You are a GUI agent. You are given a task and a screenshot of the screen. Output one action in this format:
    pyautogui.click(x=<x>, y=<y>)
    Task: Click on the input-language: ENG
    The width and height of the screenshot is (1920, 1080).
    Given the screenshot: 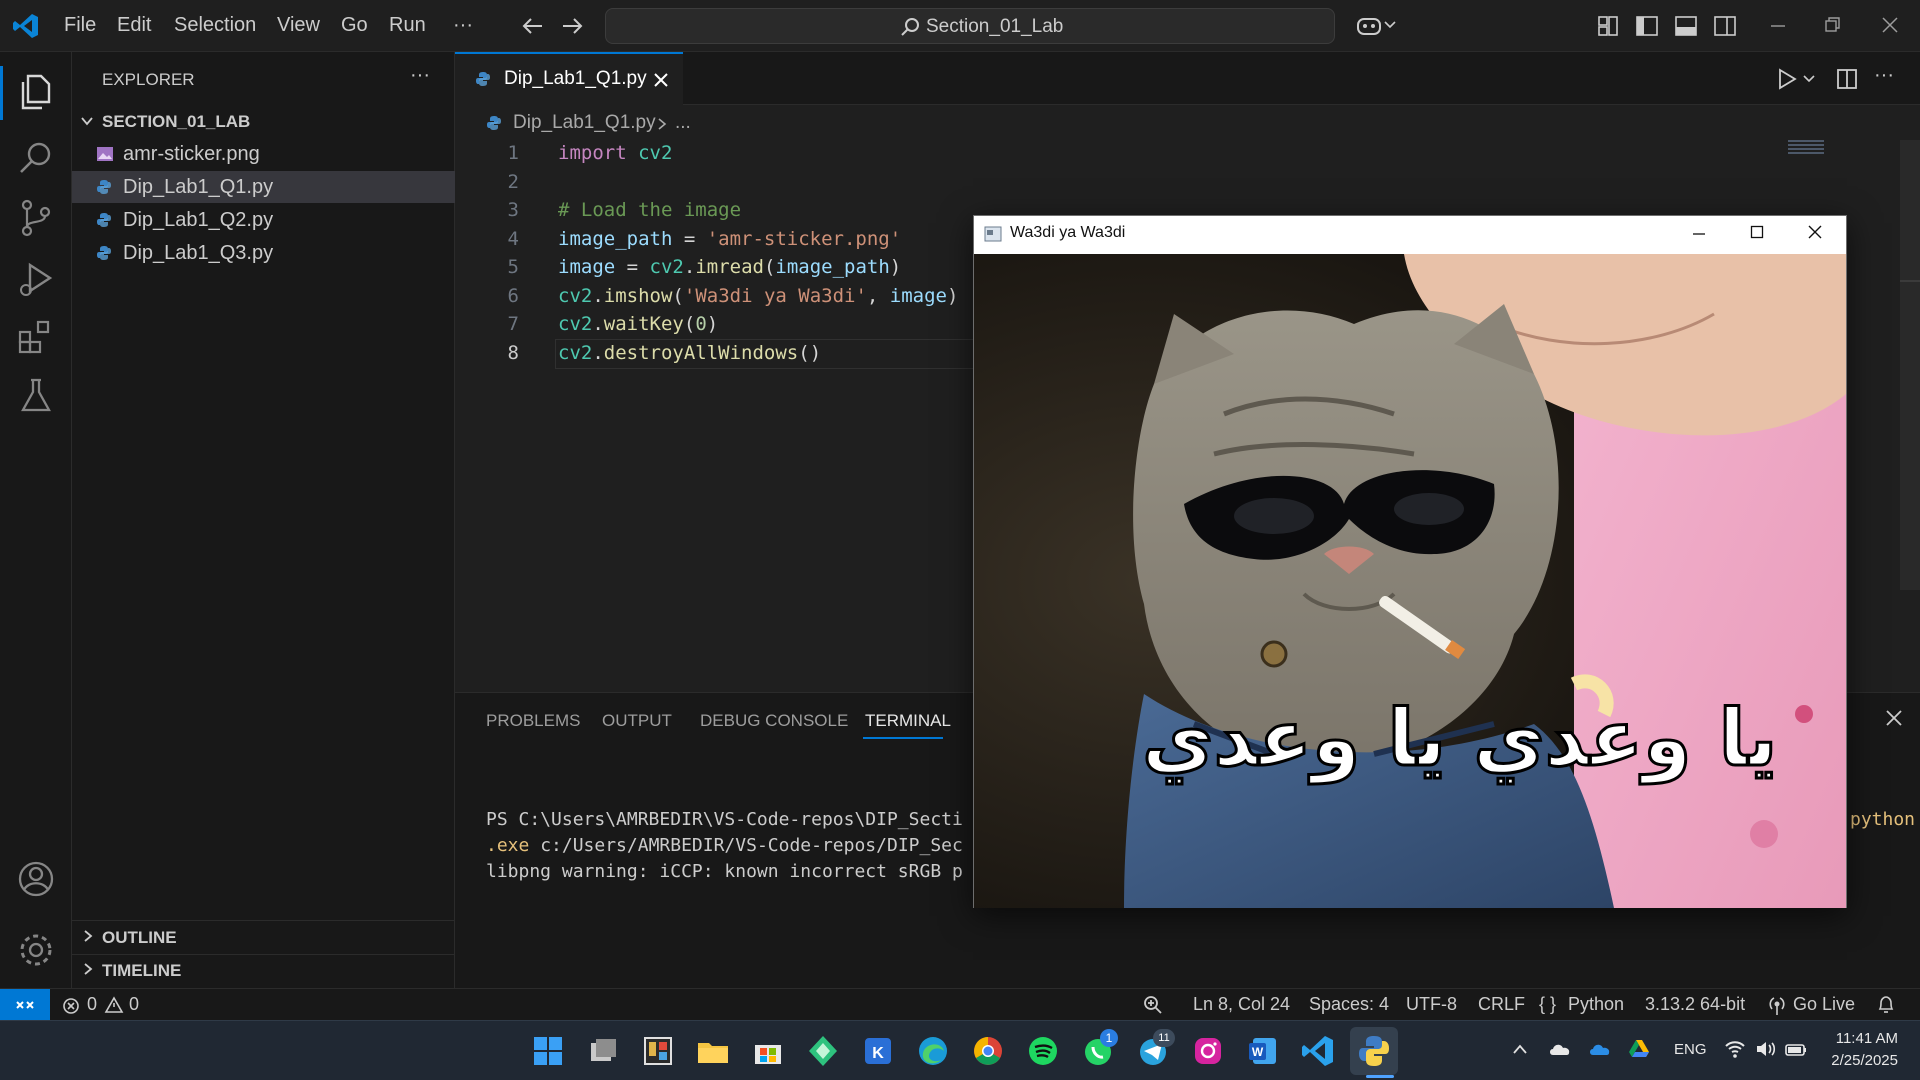 What is the action you would take?
    pyautogui.click(x=1690, y=1049)
    